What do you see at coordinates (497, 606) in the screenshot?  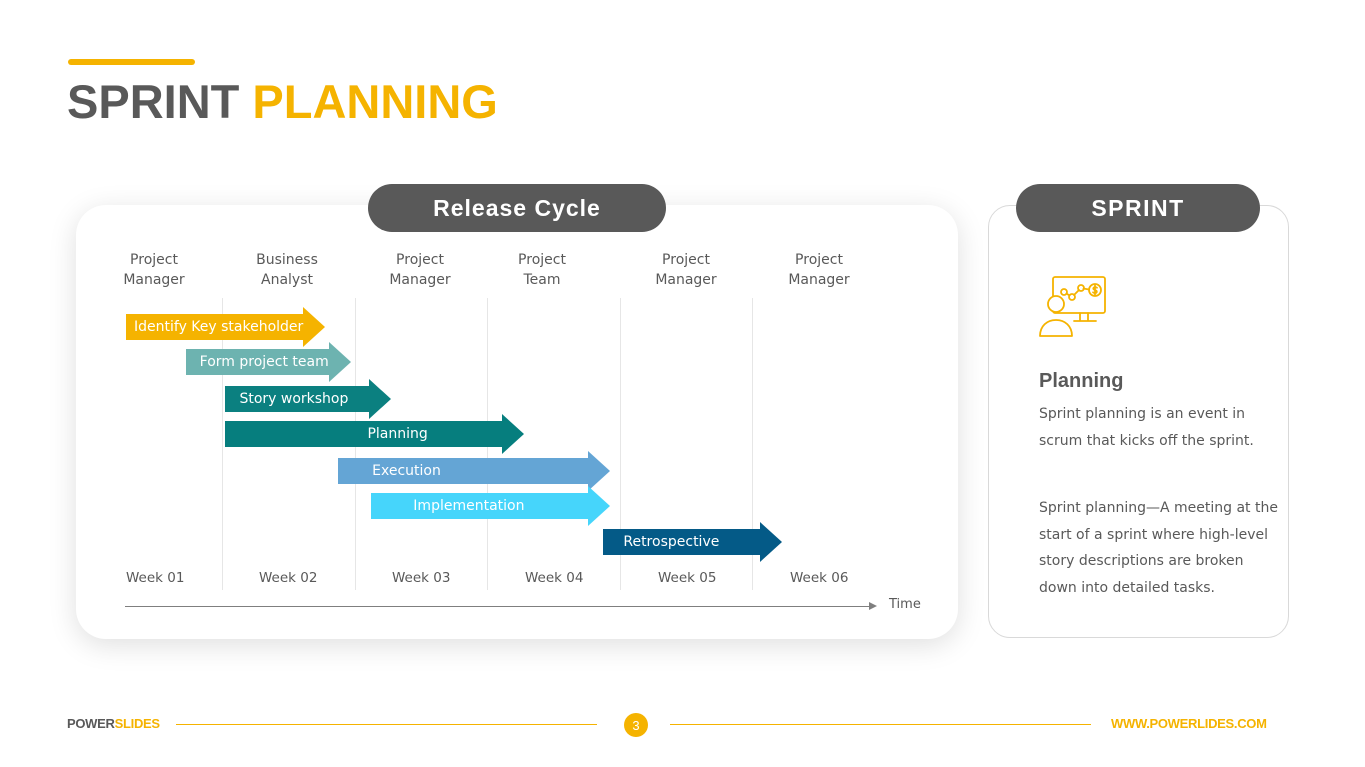 I see `time-axis-line` at bounding box center [497, 606].